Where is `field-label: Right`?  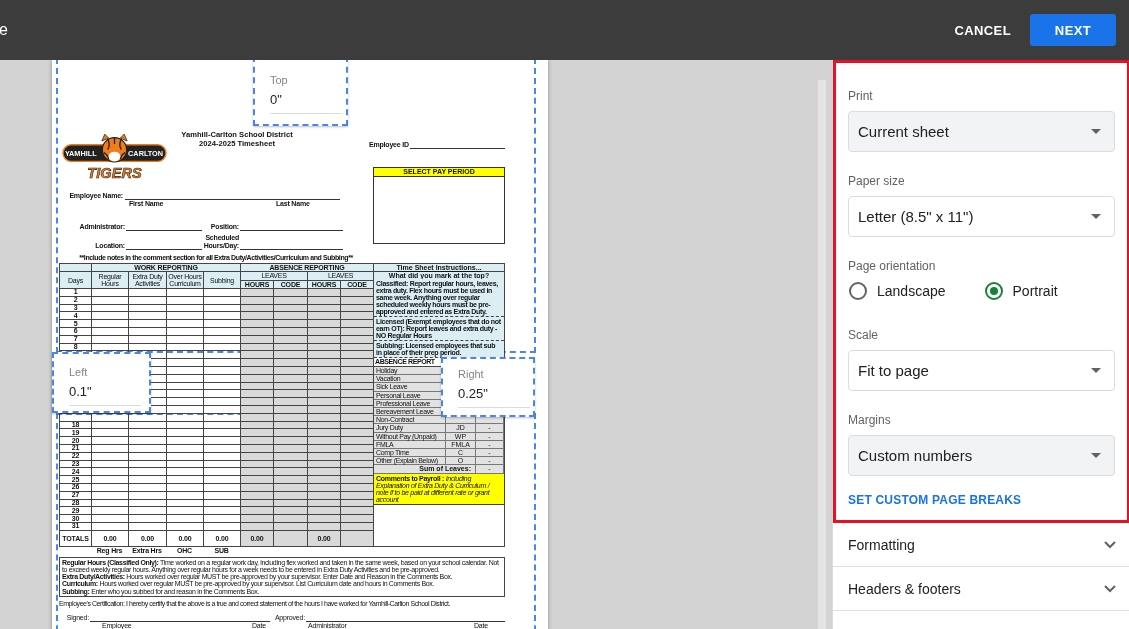 field-label: Right is located at coordinates (471, 374).